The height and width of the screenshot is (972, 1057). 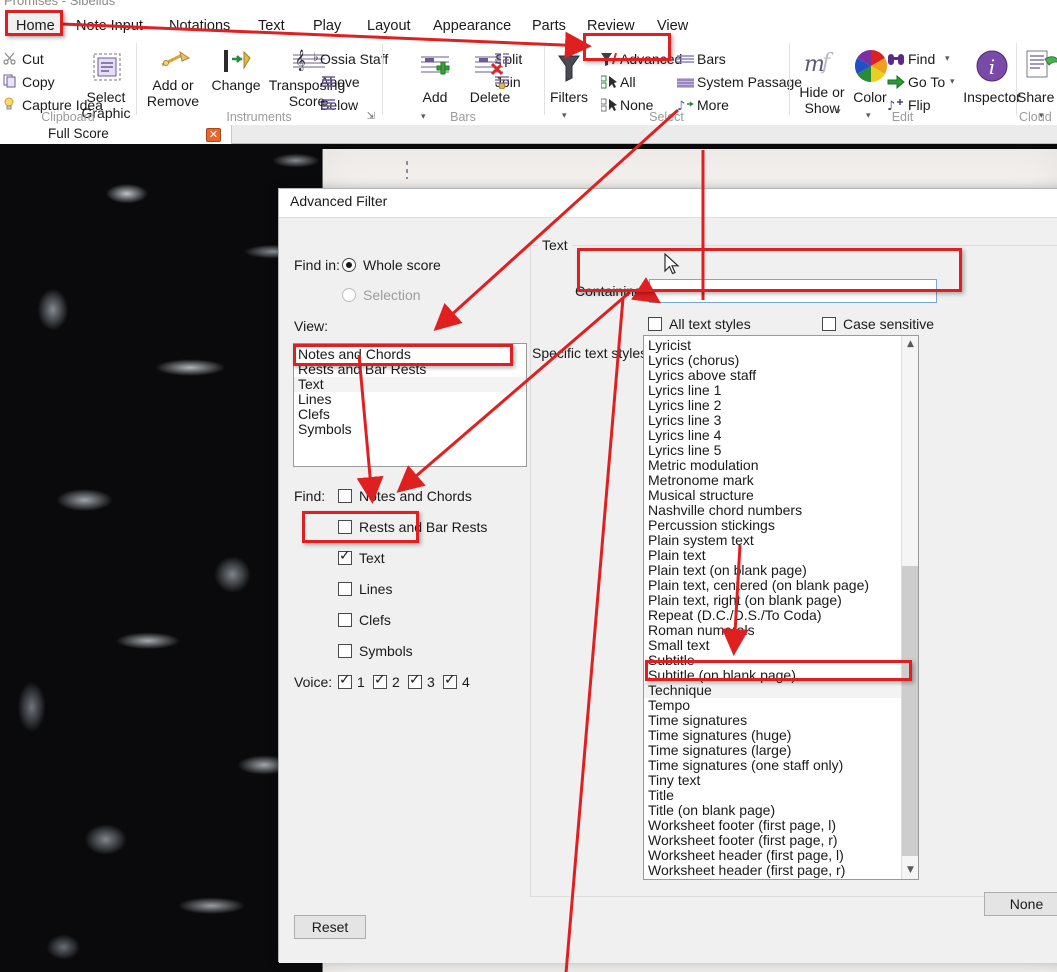 I want to click on text-style-item: Subtitle, so click(x=773, y=660).